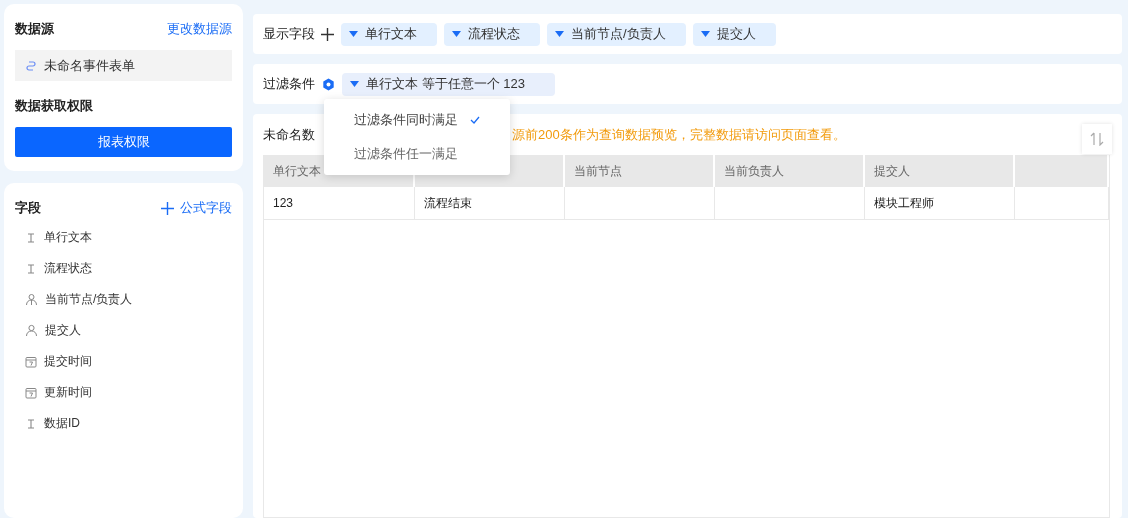 The height and width of the screenshot is (518, 1128). What do you see at coordinates (734, 34) in the screenshot?
I see `field-chip: 提交人` at bounding box center [734, 34].